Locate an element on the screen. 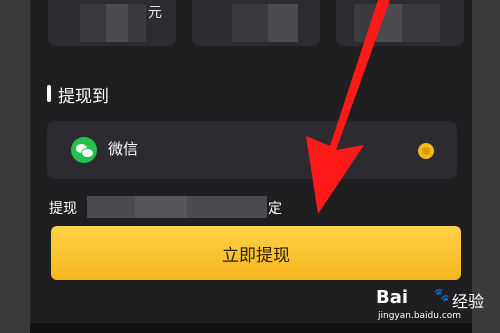 The height and width of the screenshot is (333, 500). redacted-text is located at coordinates (161, 207).